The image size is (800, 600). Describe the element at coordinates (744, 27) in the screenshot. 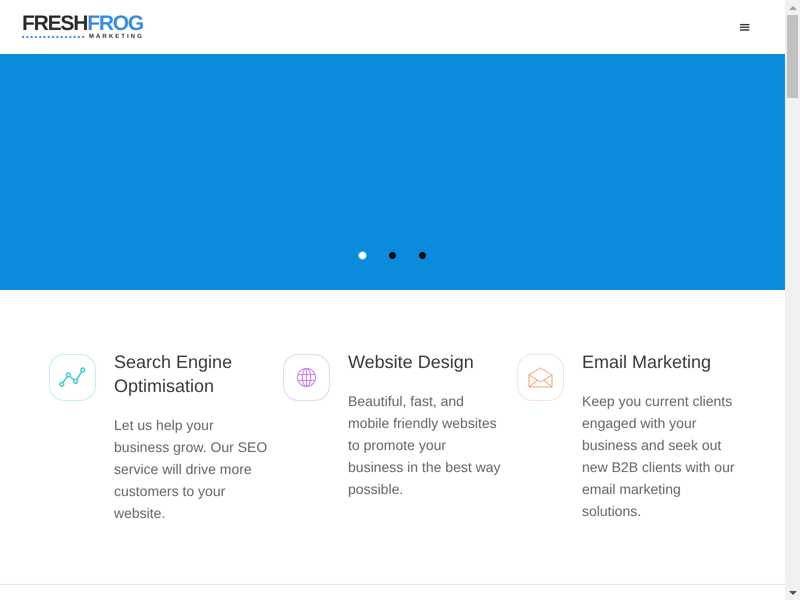

I see `menu-button: ≡` at that location.